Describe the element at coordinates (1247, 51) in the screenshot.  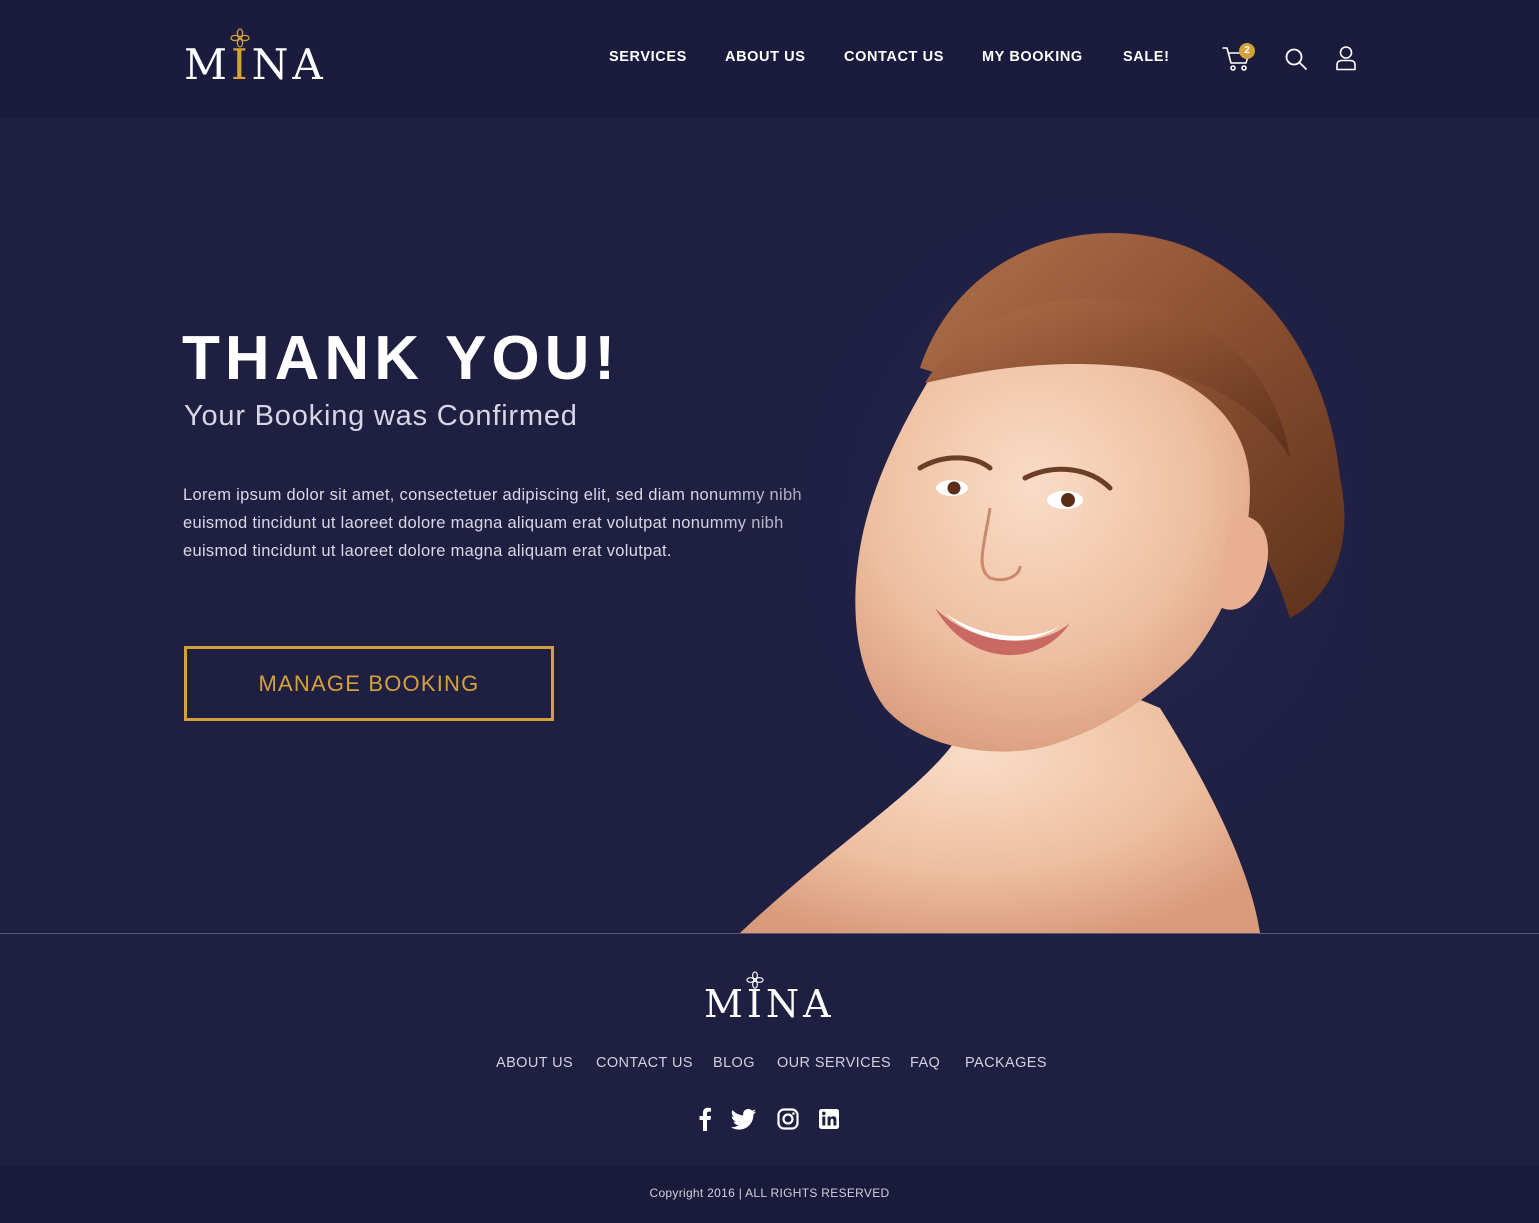
I see `cart-count-badge: 2` at that location.